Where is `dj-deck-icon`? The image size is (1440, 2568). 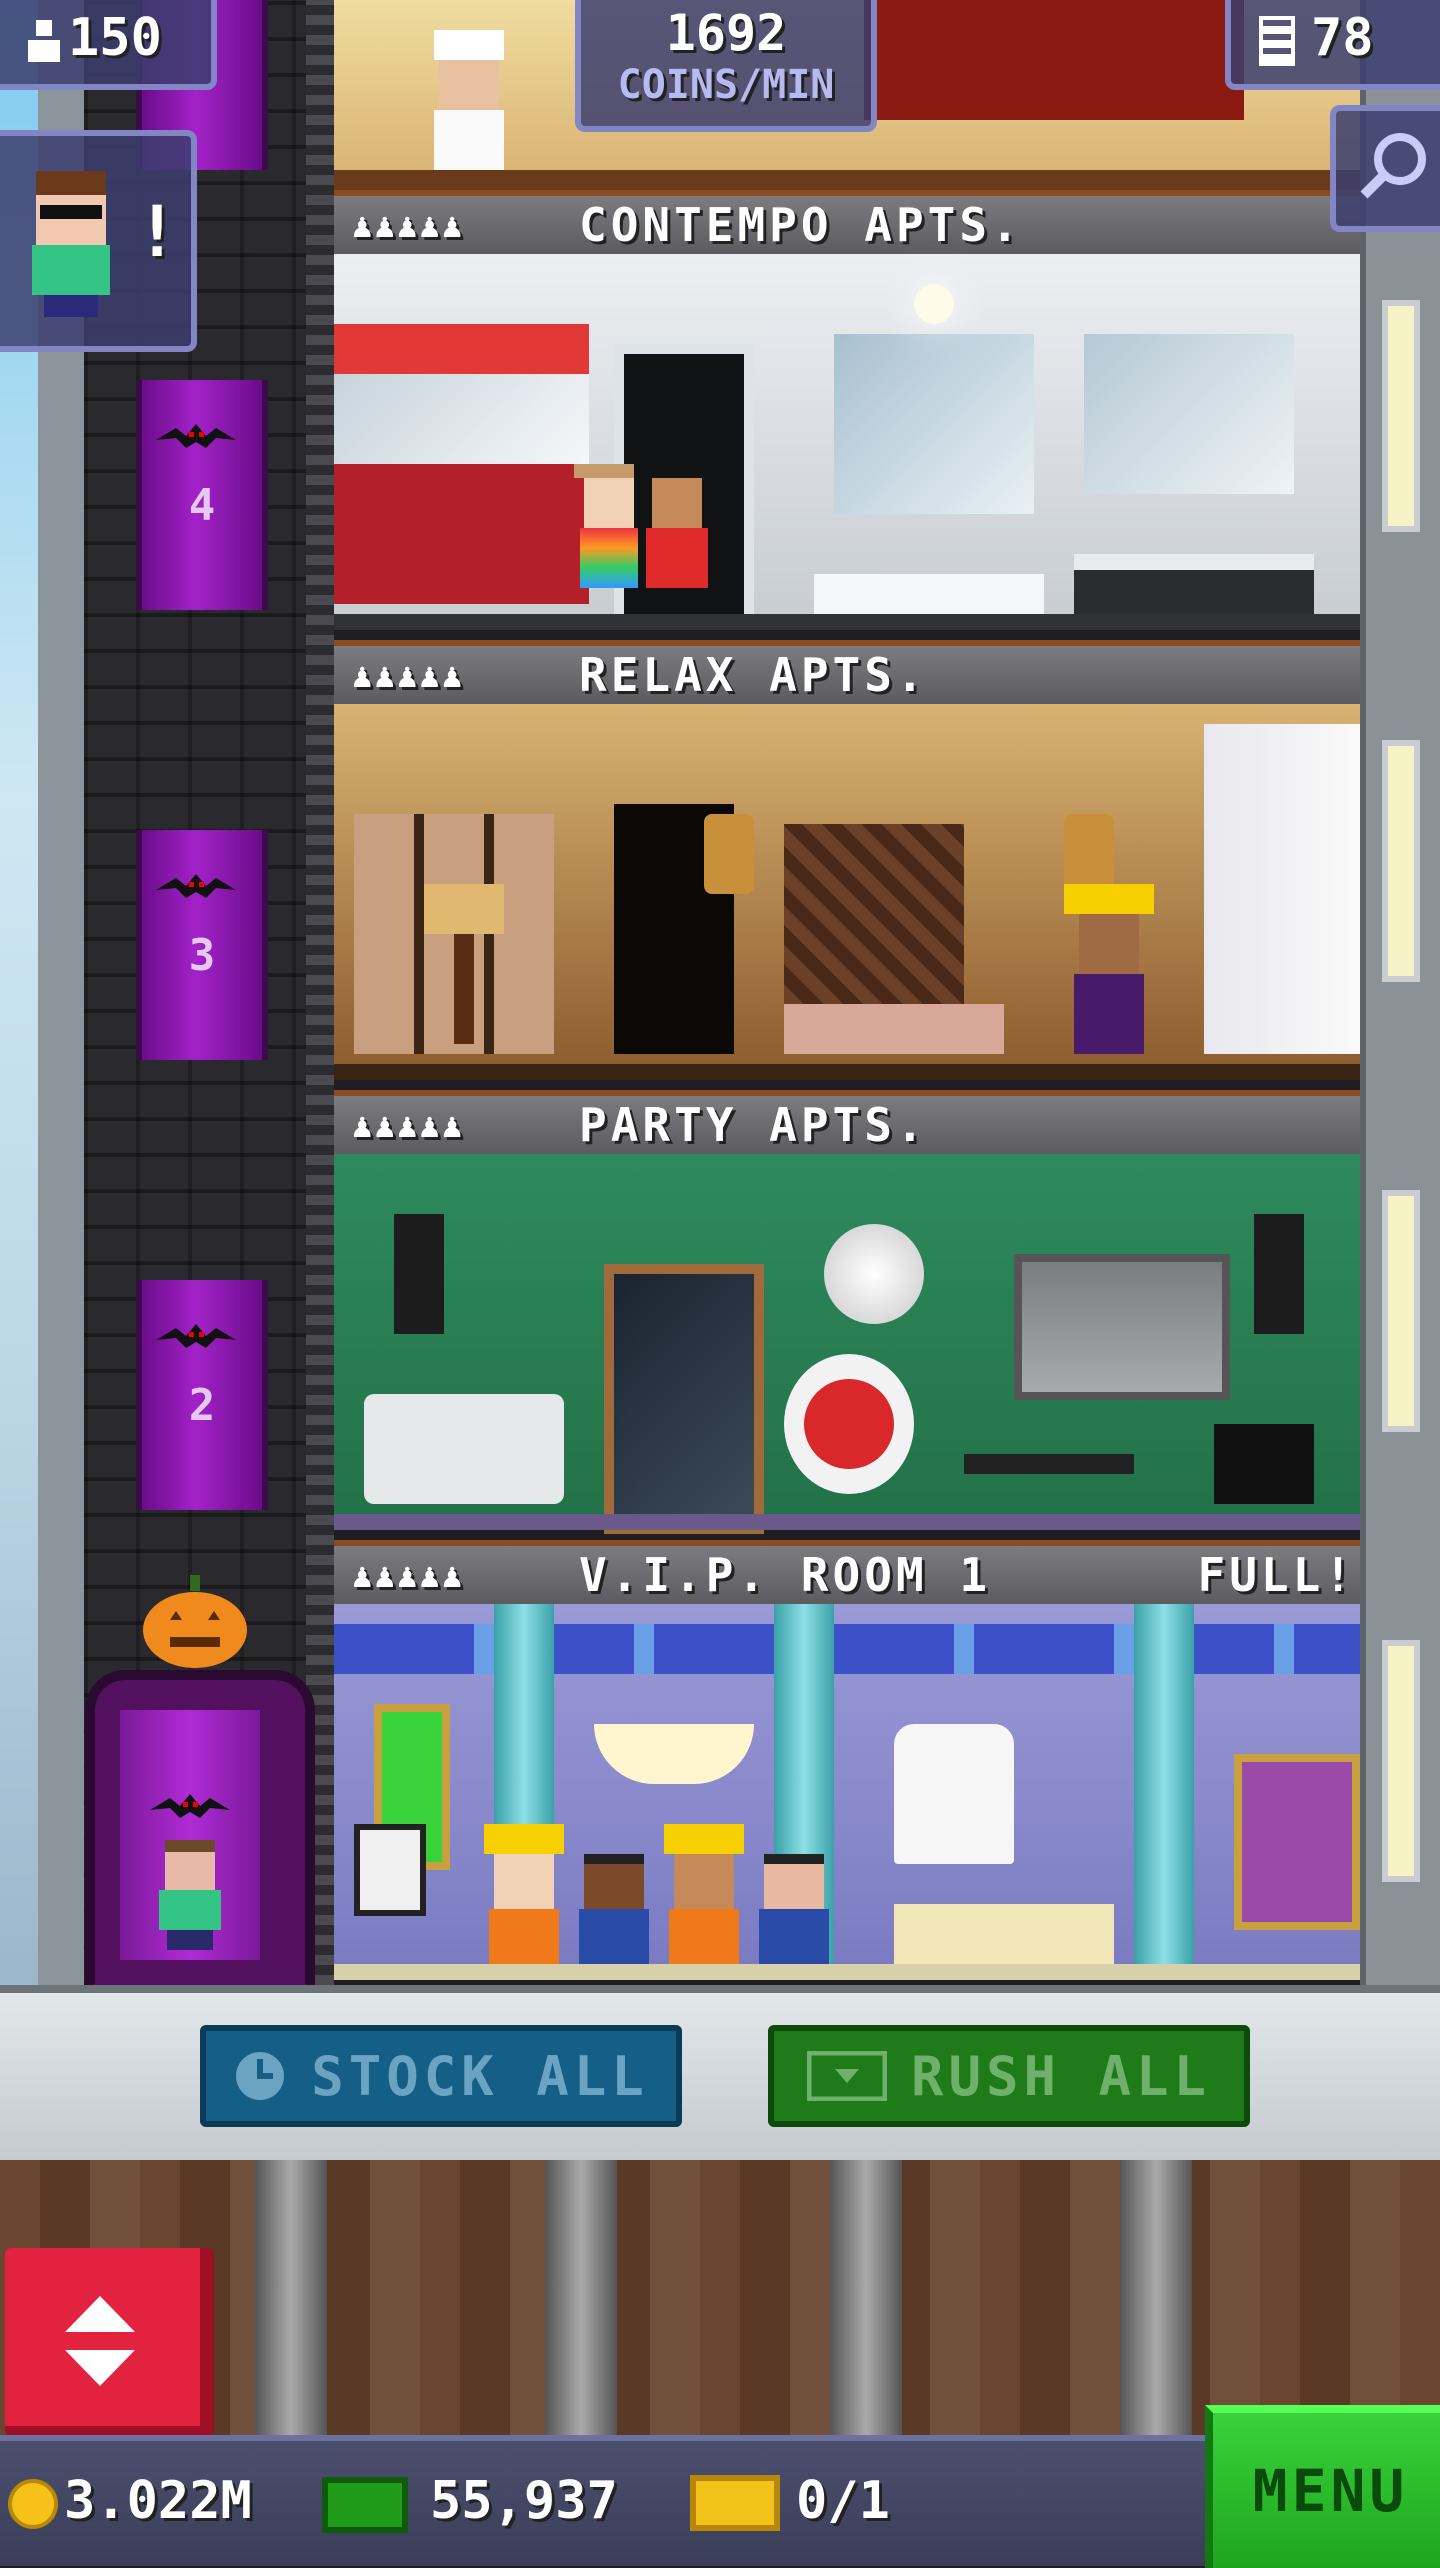 dj-deck-icon is located at coordinates (1264, 1464).